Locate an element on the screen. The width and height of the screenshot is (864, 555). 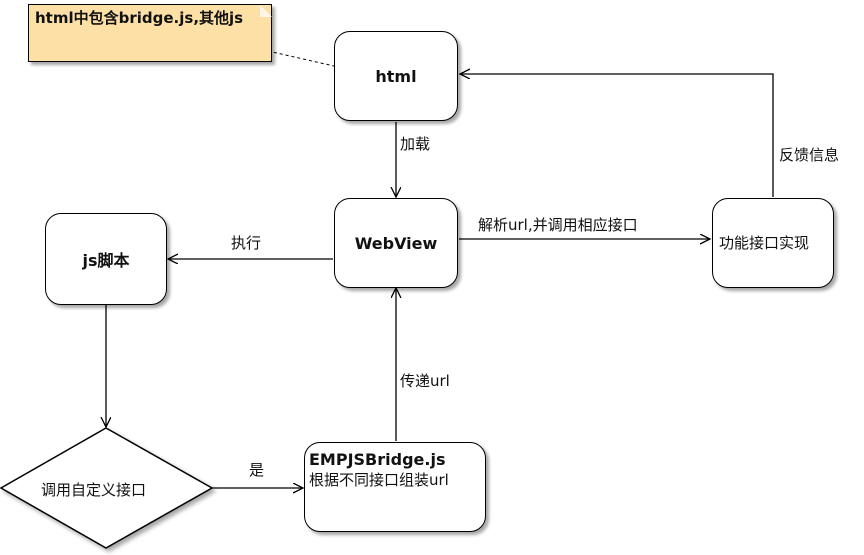
edge-pass-url-label: 传递url is located at coordinates (425, 381).